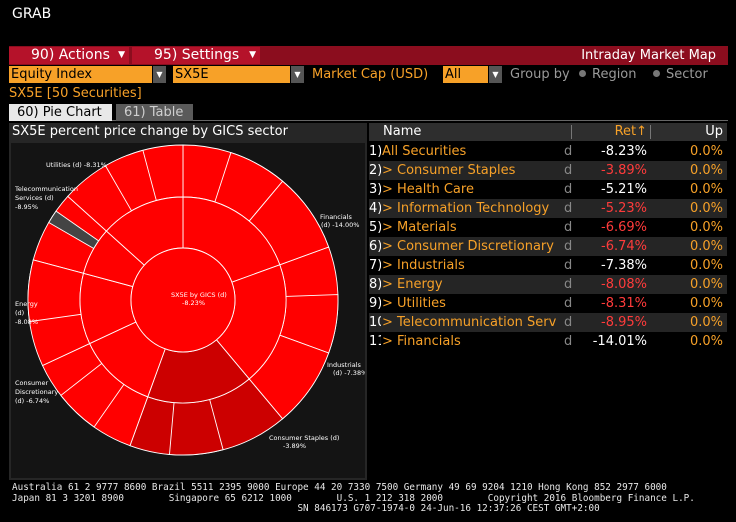 This screenshot has width=736, height=522. I want to click on table-row: 3)> Health Care d -5.21% 0.0%, so click(548, 189).